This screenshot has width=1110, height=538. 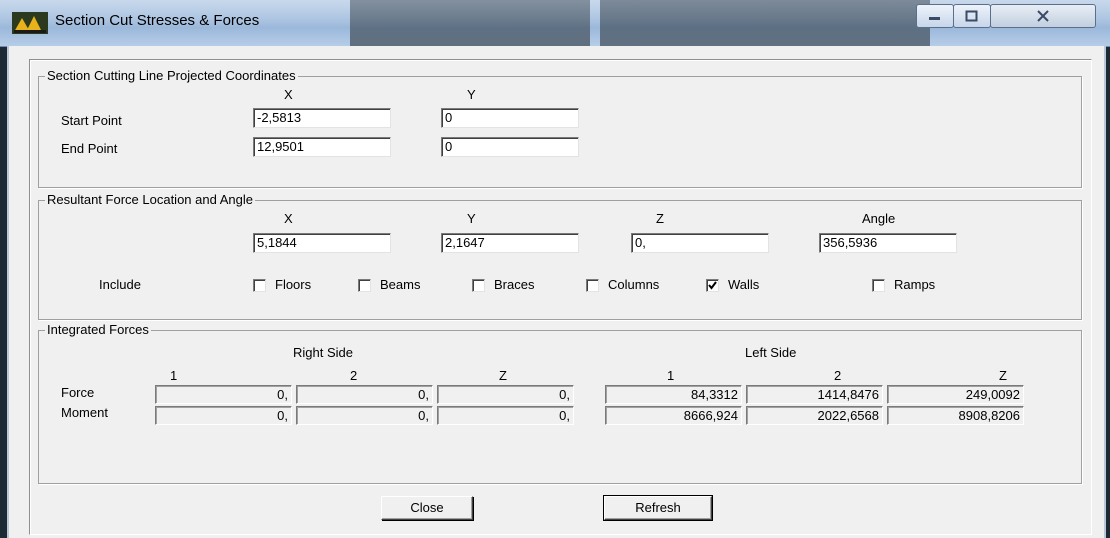 I want to click on force-right-1: 0,, so click(x=223, y=394).